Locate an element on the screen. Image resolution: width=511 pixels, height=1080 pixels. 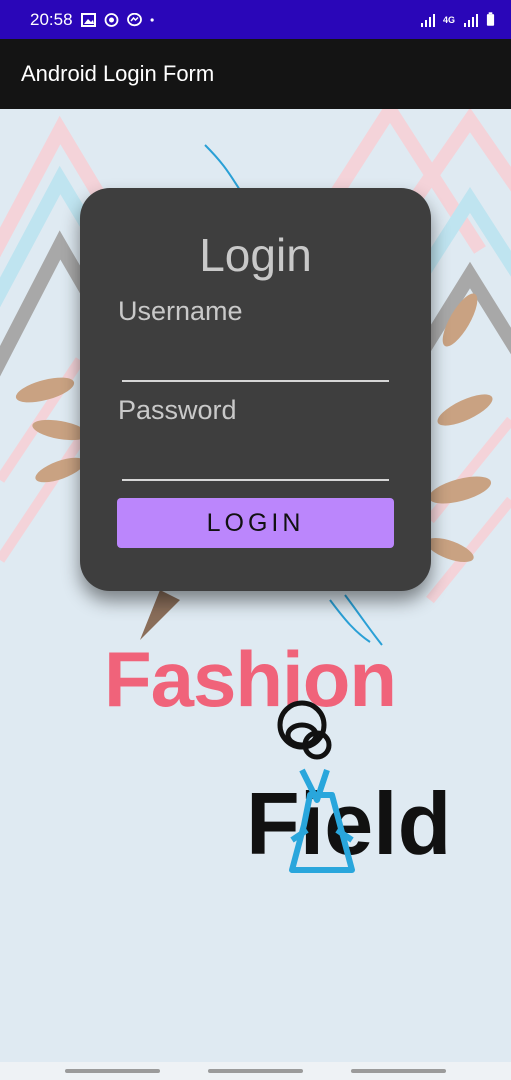
password-input is located at coordinates (255, 464).